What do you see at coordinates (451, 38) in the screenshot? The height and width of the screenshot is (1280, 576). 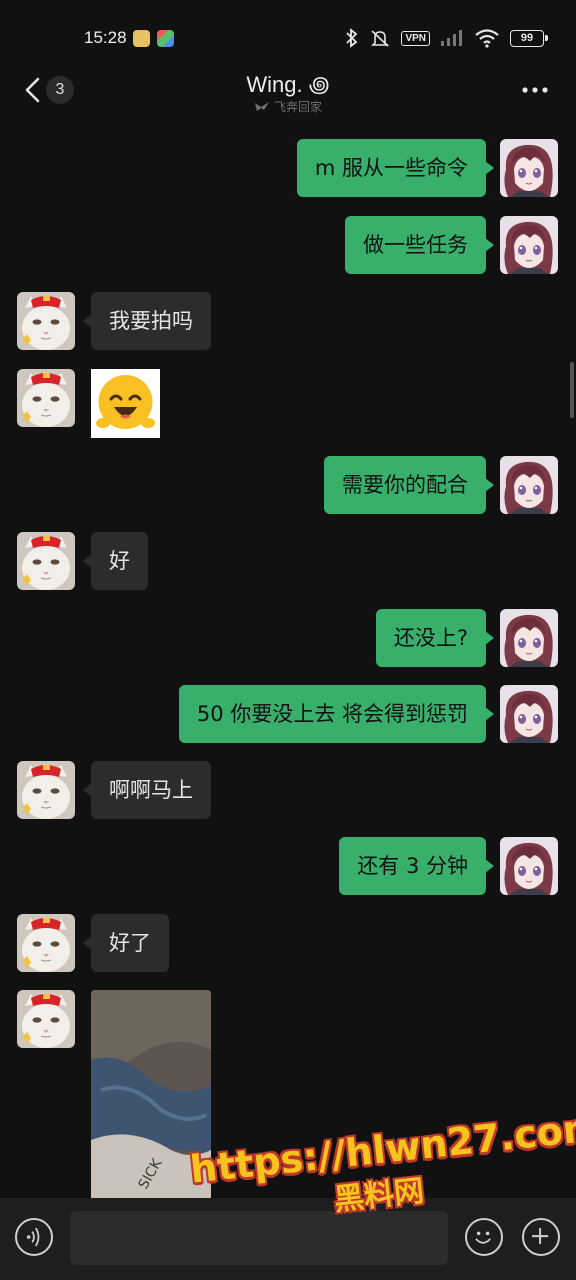 I see `signal-icon` at bounding box center [451, 38].